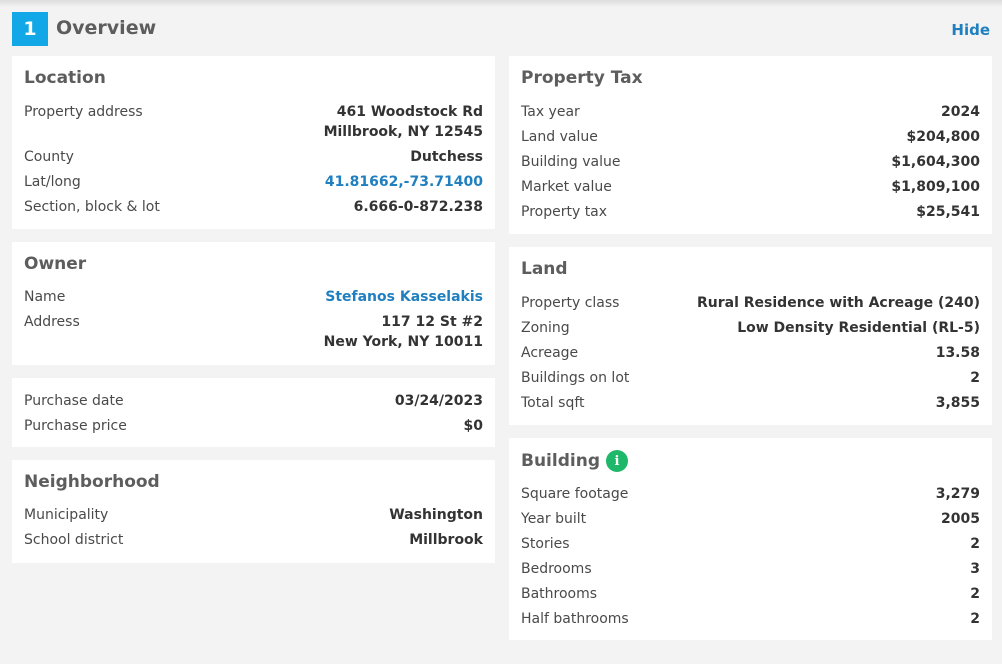 The width and height of the screenshot is (1002, 664). I want to click on property-address-value: 461 Woodstock Rd Millbrook, NY 12545, so click(403, 122).